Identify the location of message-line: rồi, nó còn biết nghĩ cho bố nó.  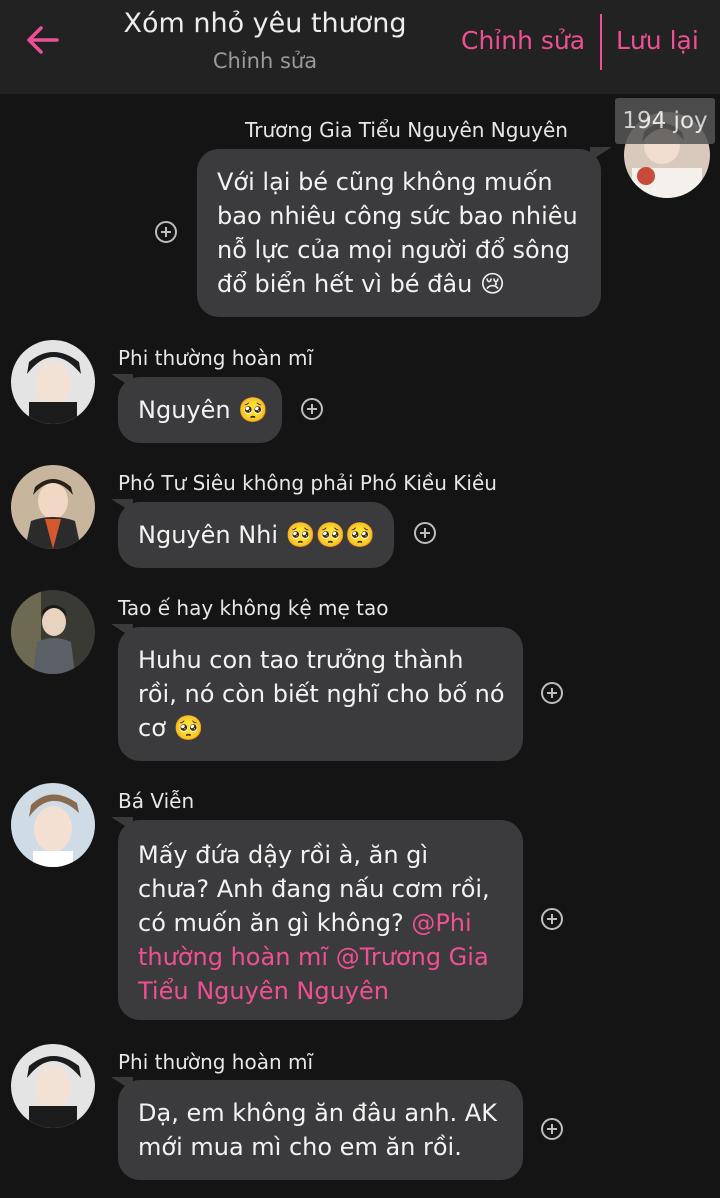
(321, 694).